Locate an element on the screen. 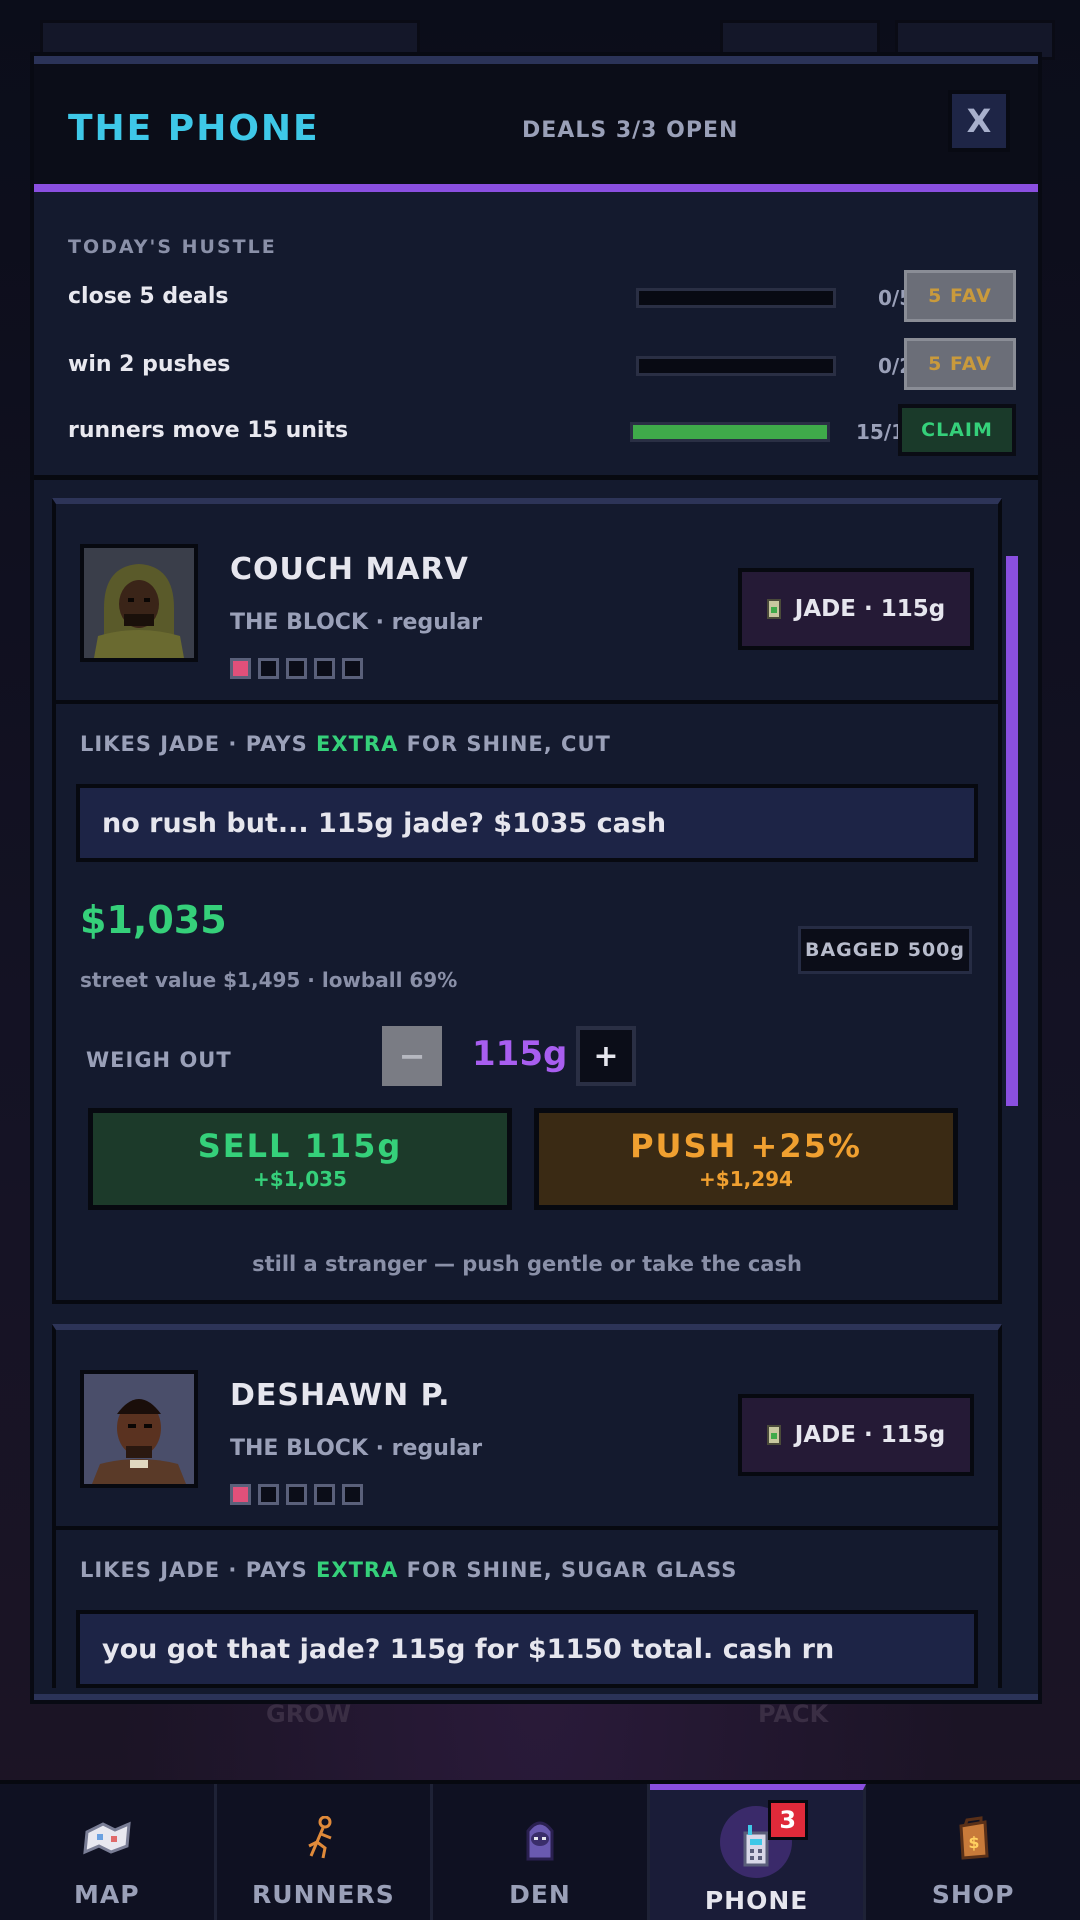 Image resolution: width=1080 pixels, height=1920 pixels. bottom-nav: MAP RUNNERS DEN 3 PHONE $ SHOP is located at coordinates (540, 1850).